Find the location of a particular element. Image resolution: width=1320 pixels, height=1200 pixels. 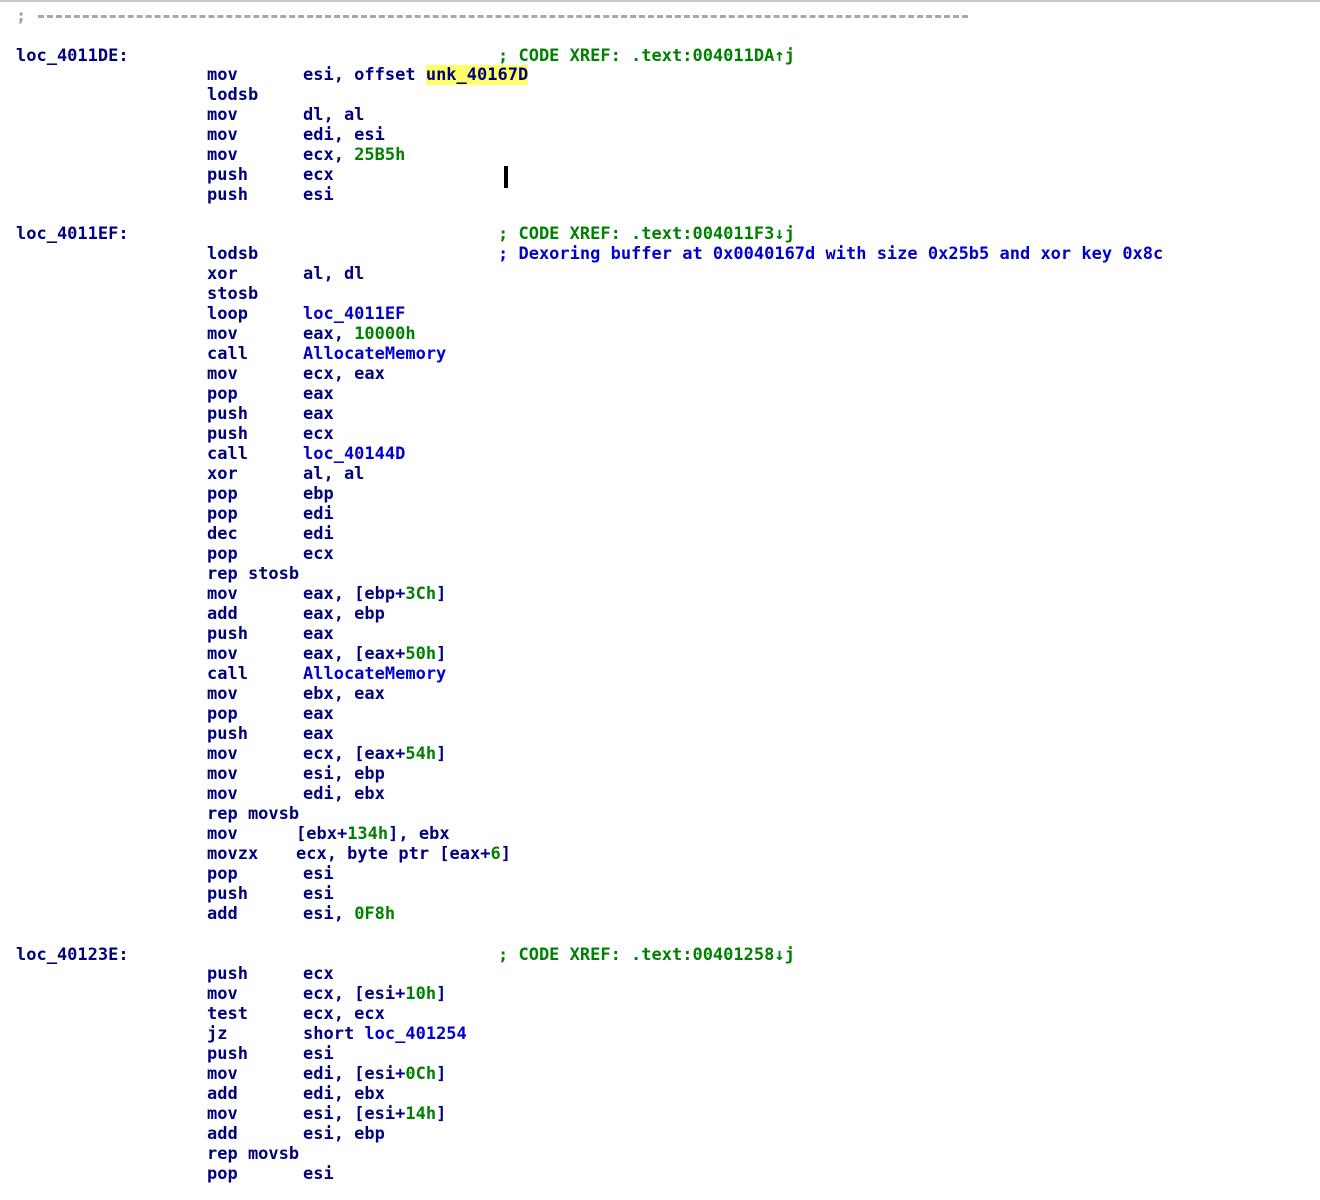

operand-registers: esi, ebp is located at coordinates (344, 774).